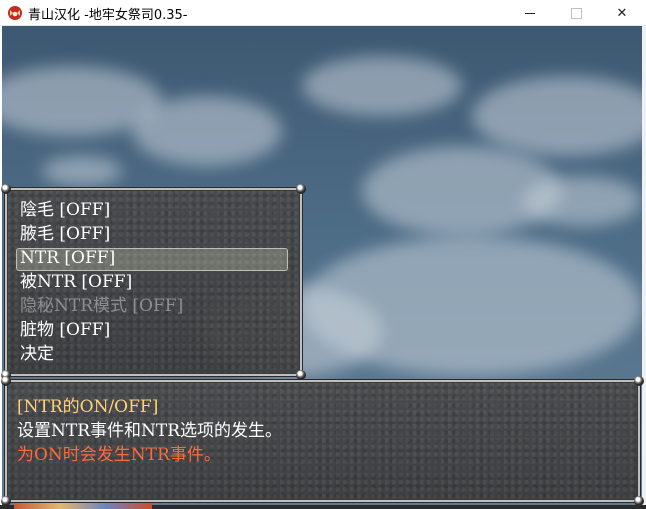 The image size is (646, 509). What do you see at coordinates (152, 306) in the screenshot?
I see `menu-item-hidden-ntr-mode: 隐秘NTR模式 [OFF]` at bounding box center [152, 306].